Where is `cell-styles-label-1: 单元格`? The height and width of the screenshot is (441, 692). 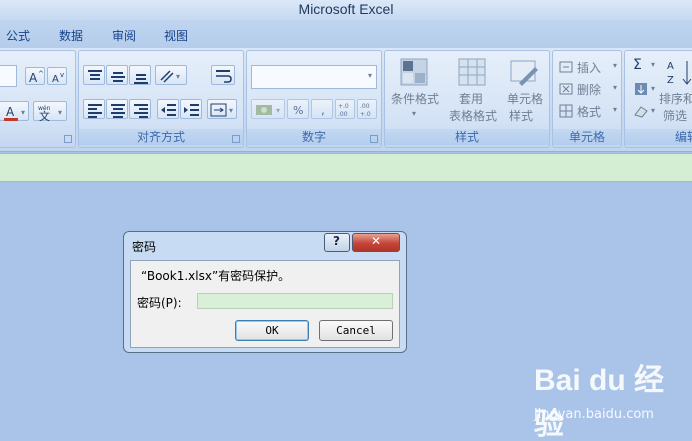
cell-styles-label-1: 单元格 is located at coordinates (525, 99).